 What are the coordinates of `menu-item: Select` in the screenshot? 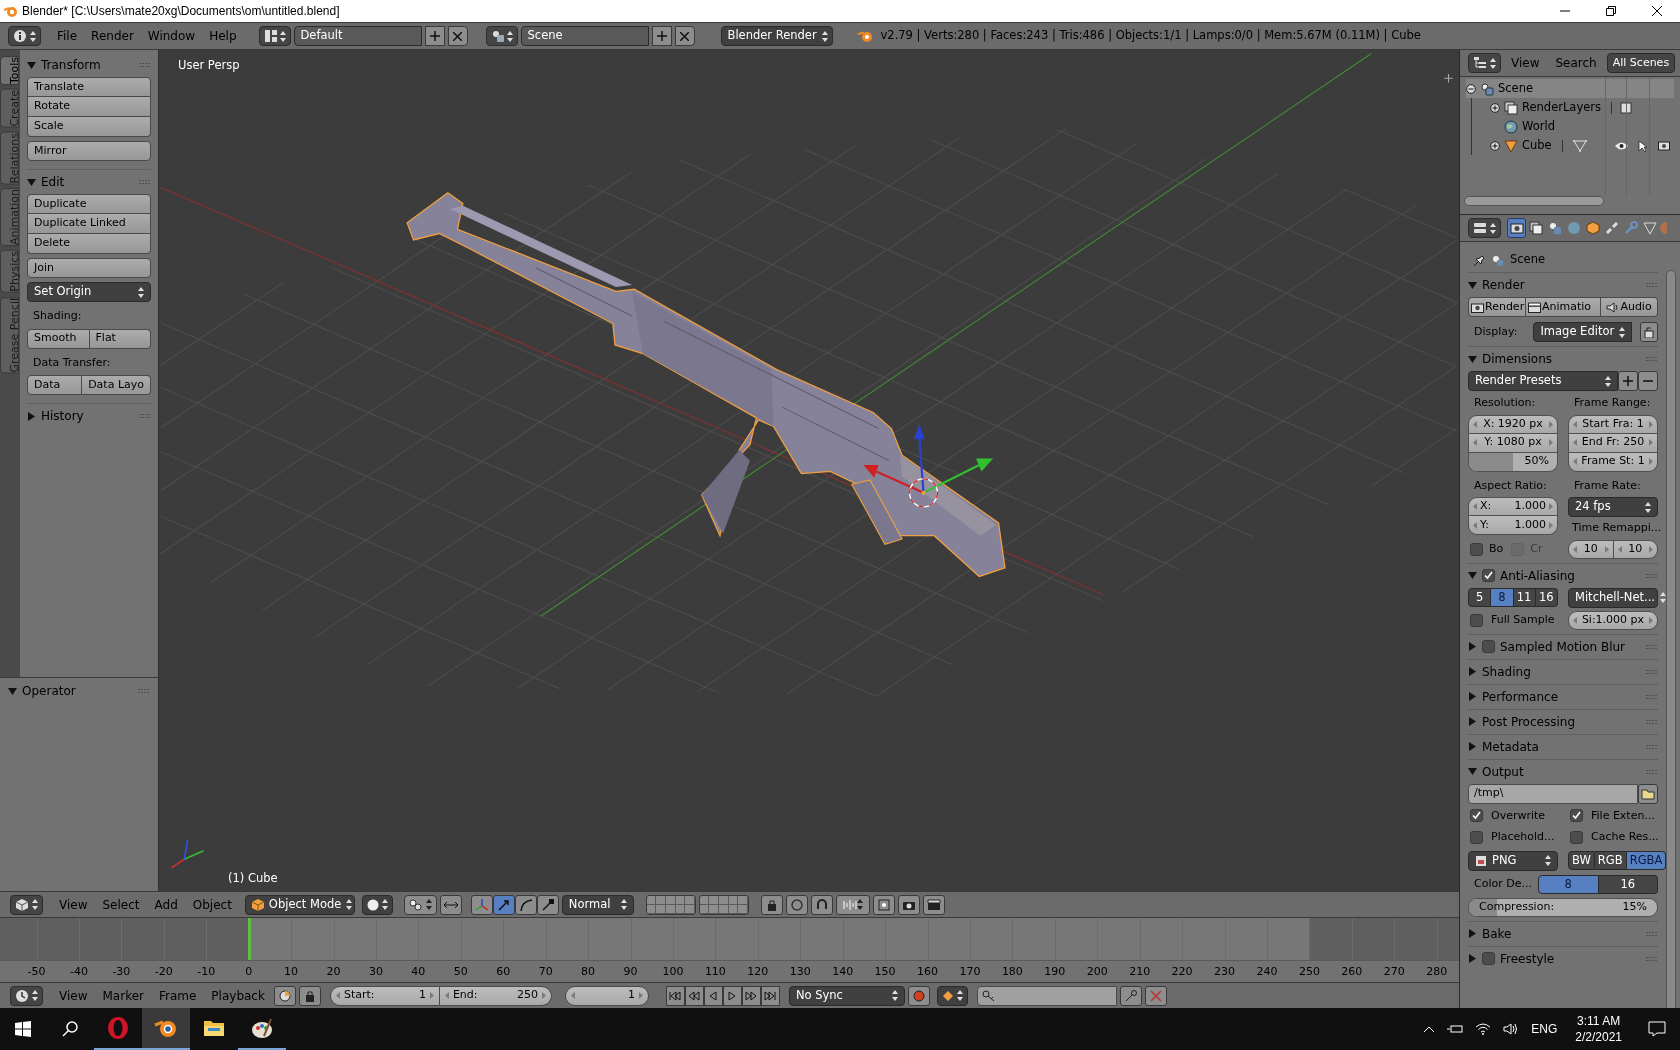 It's located at (121, 904).